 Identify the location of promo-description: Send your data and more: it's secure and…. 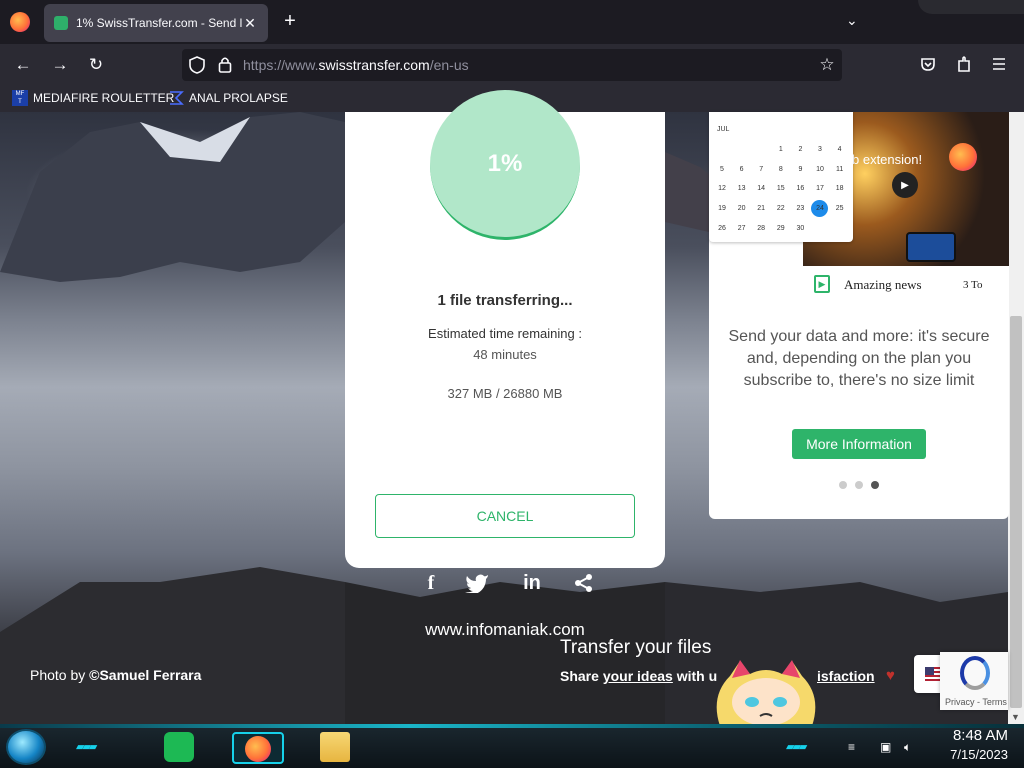
(859, 358).